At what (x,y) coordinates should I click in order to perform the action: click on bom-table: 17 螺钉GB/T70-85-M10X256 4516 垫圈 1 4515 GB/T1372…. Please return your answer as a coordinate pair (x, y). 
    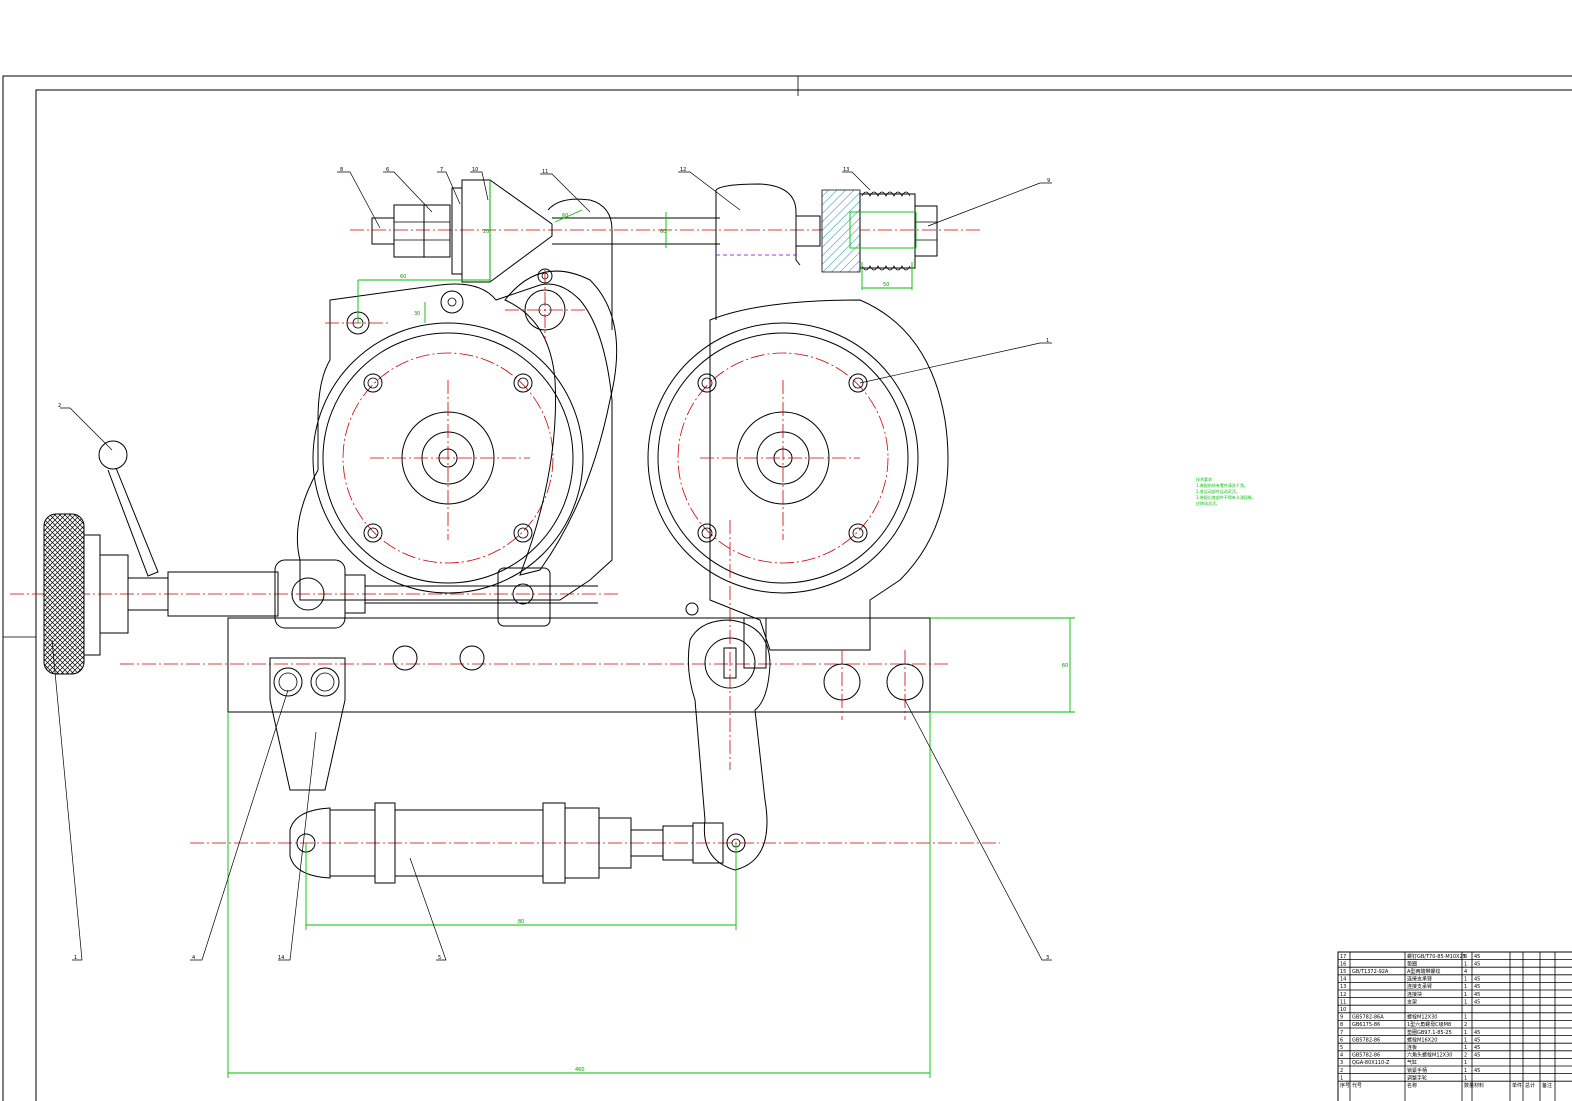
    Looking at the image, I should click on (1454, 1026).